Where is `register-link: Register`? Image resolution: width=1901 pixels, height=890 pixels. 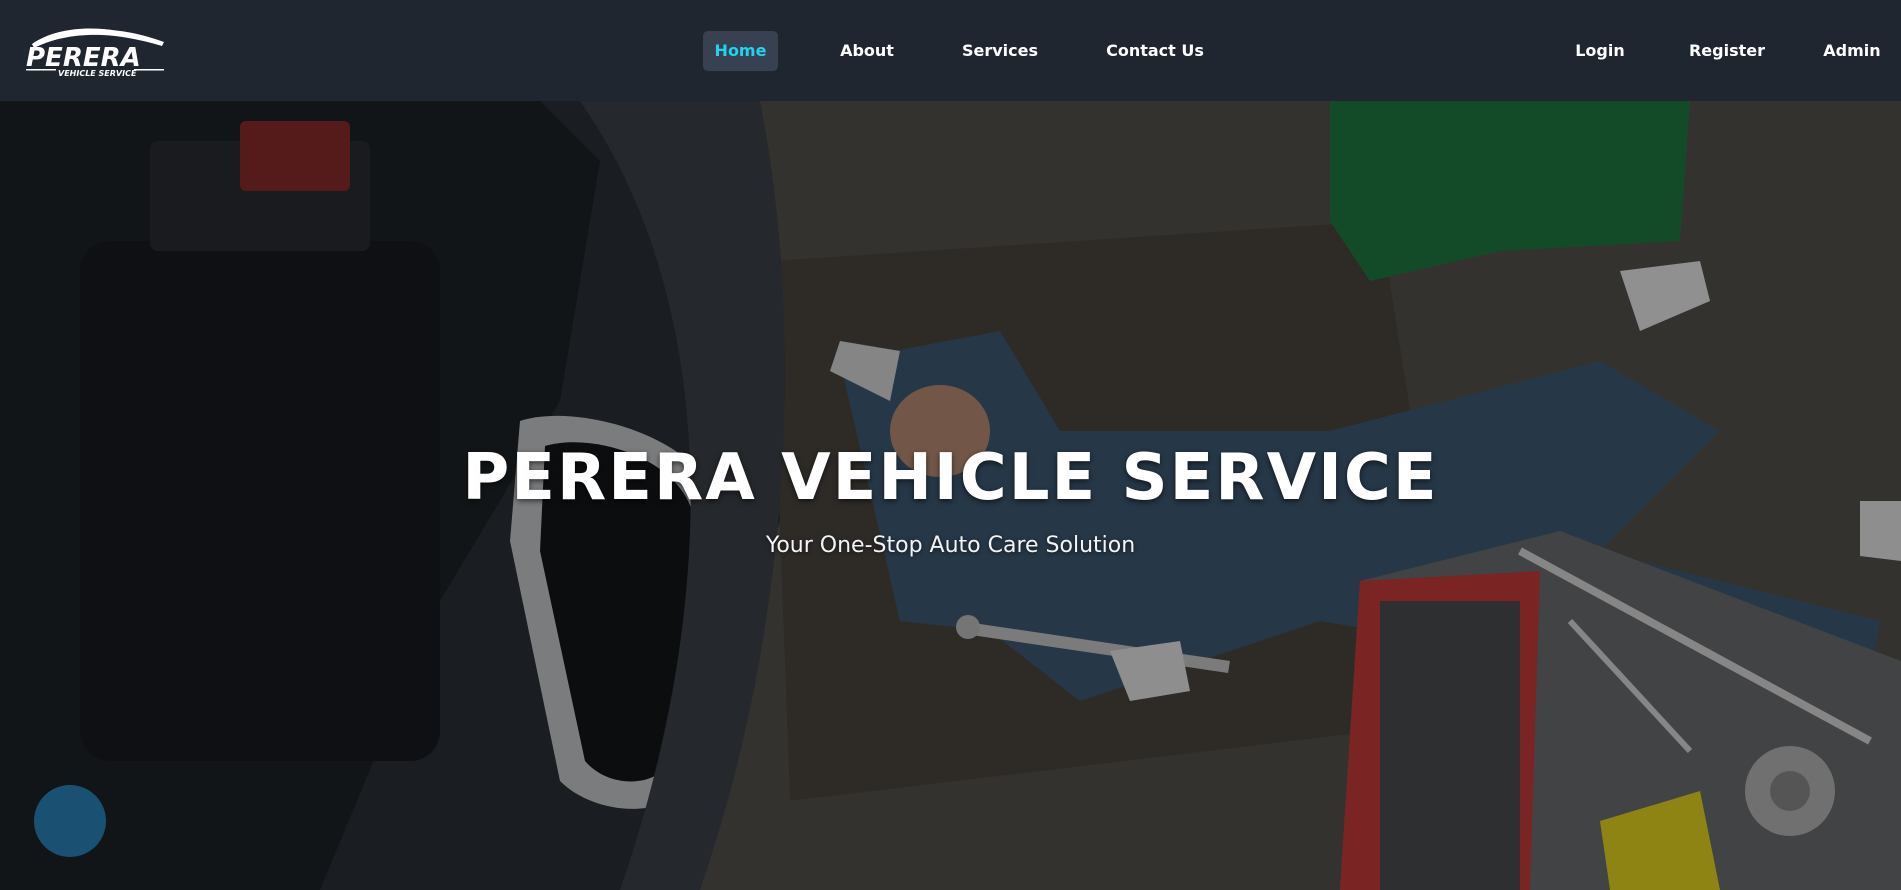 register-link: Register is located at coordinates (1727, 51).